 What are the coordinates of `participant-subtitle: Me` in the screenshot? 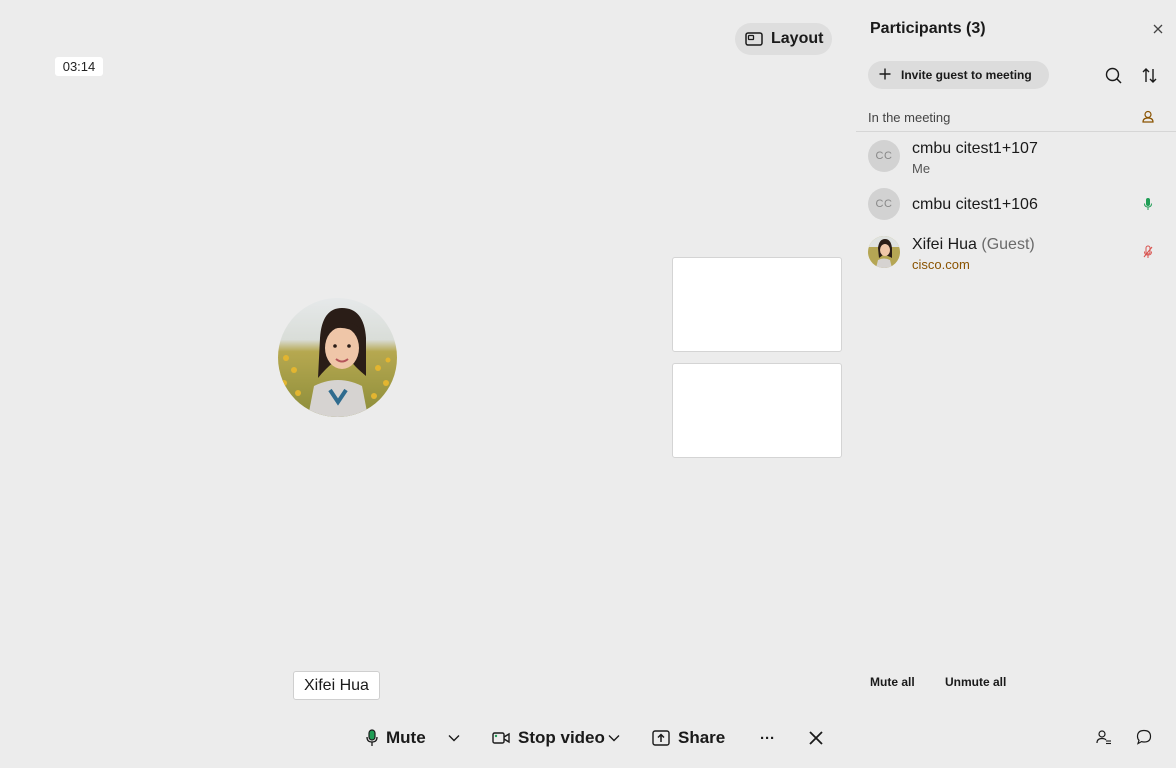 It's located at (921, 168).